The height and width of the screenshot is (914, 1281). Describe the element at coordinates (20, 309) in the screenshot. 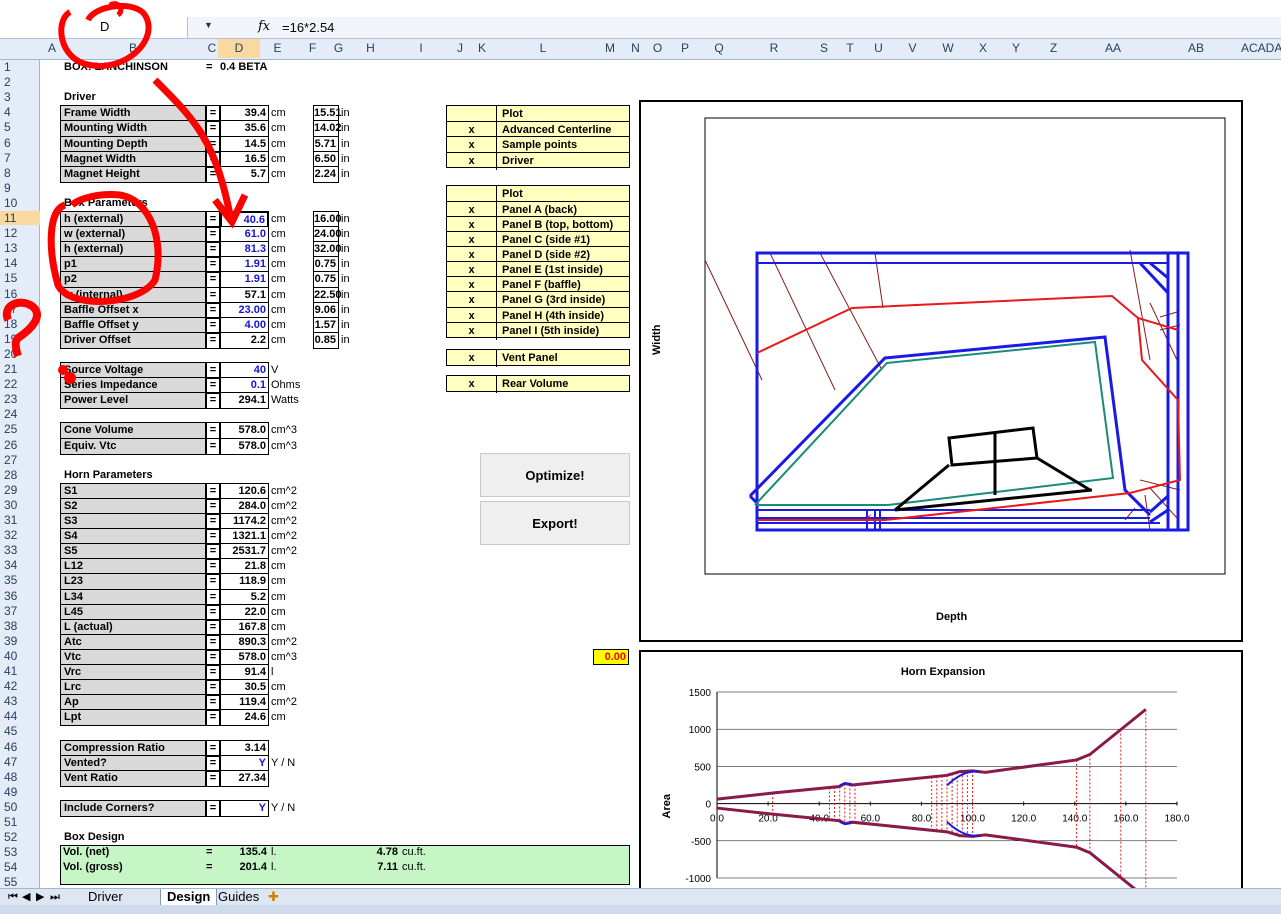

I see `row-header: 17` at that location.